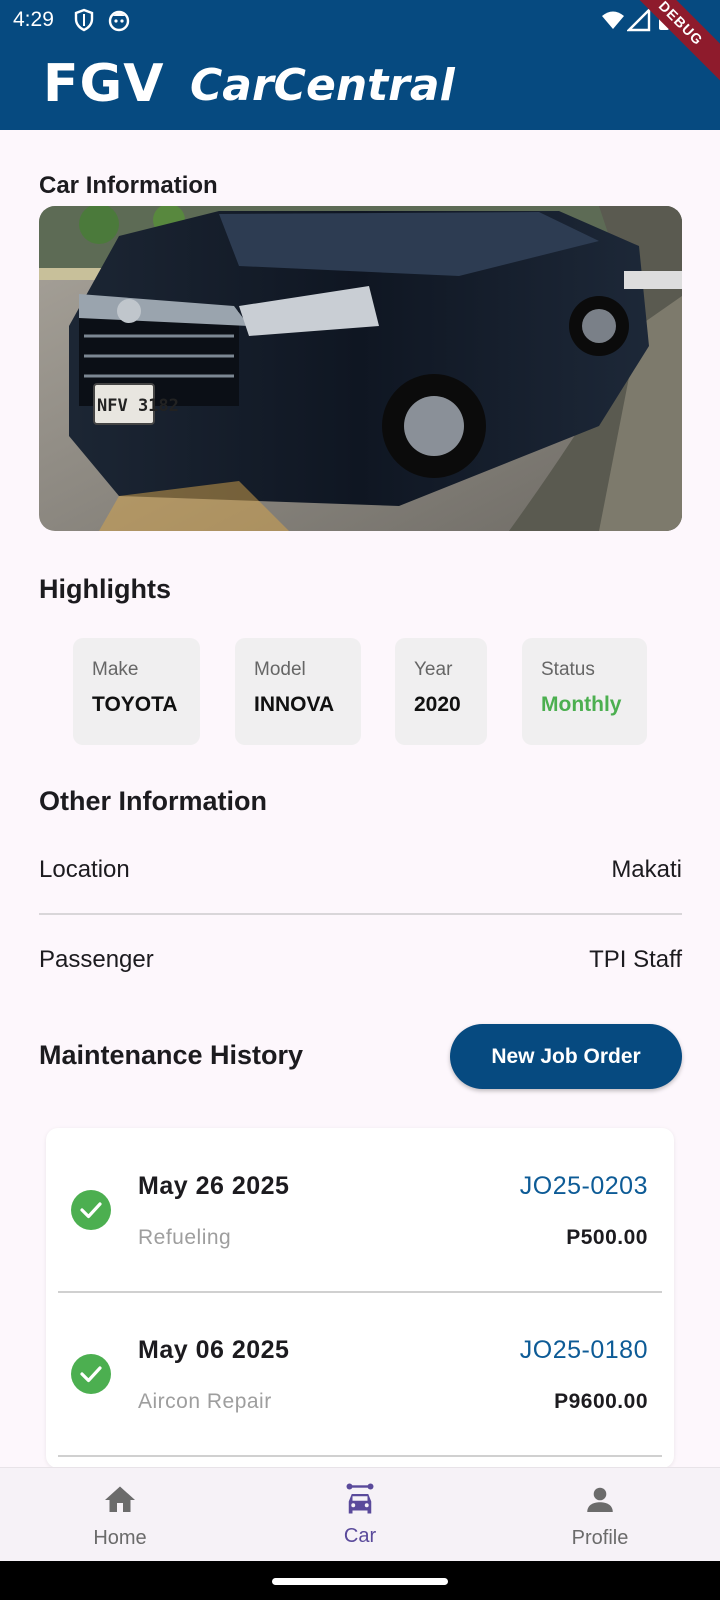 This screenshot has height=1600, width=720. I want to click on status-value: Monthly, so click(581, 704).